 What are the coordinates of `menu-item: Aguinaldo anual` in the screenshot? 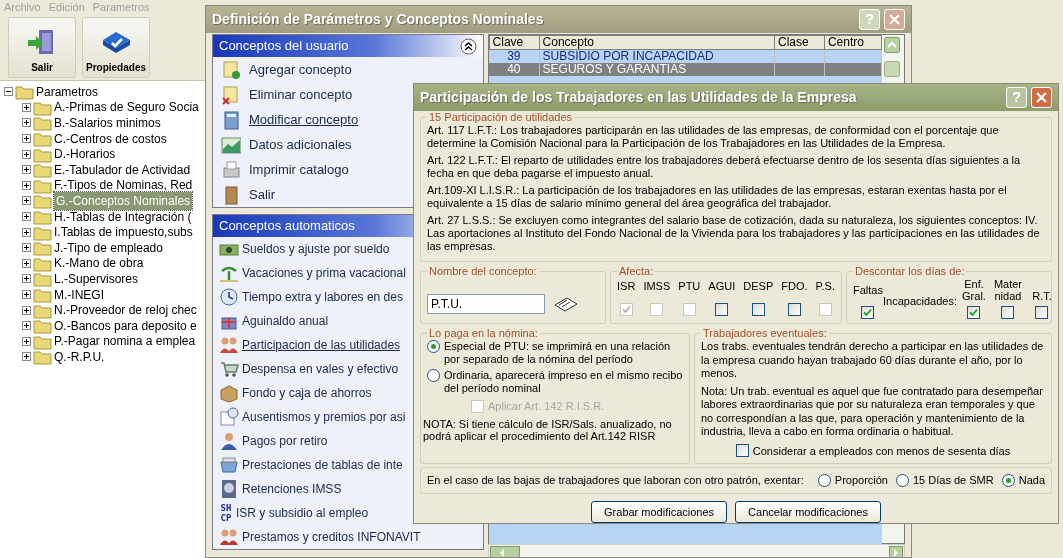 It's located at (274, 321).